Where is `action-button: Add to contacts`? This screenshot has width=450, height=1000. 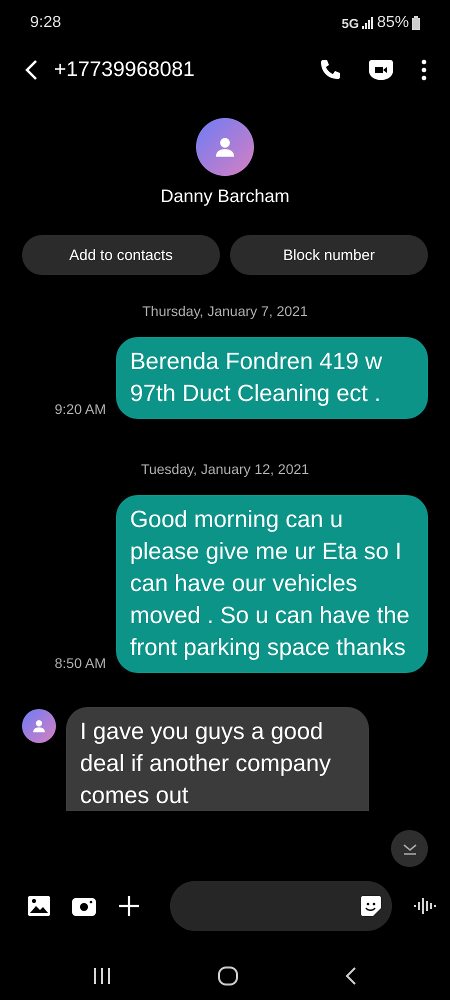 action-button: Add to contacts is located at coordinates (121, 255).